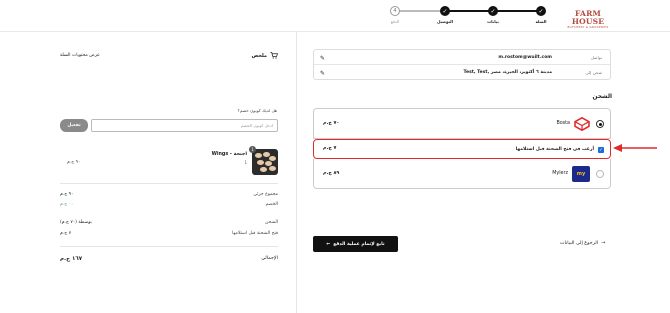 This screenshot has width=670, height=313. I want to click on continue-button-label: تابع لإتمام عملية الدفع, so click(359, 244).